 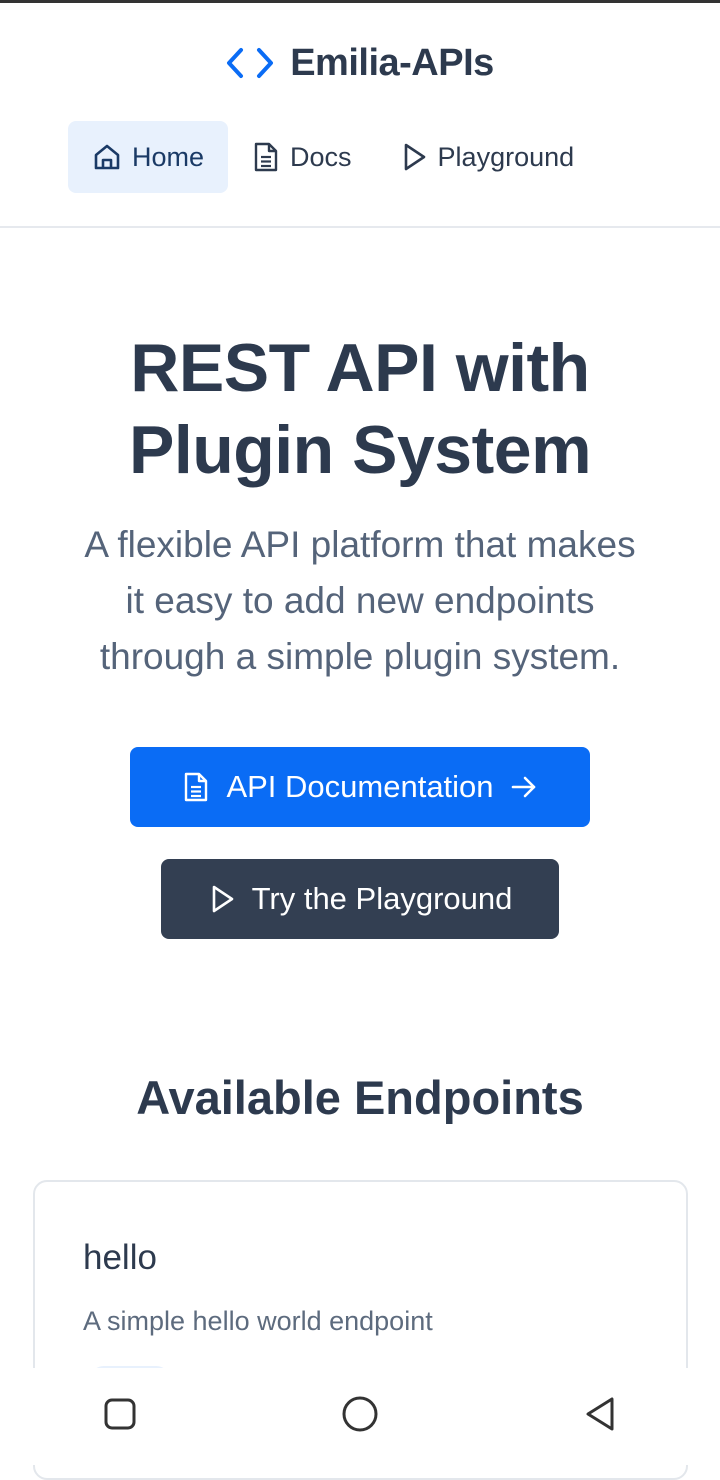 I want to click on main-nav: Home Docs Playground, so click(x=333, y=157).